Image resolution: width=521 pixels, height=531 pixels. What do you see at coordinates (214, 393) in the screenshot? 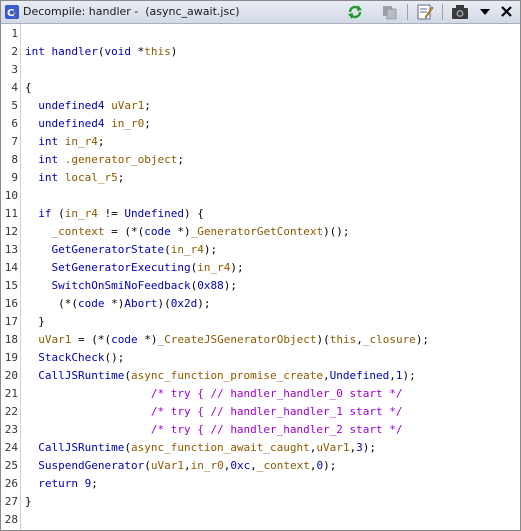
I see `code-line: /* try { // handler_handler_0 start */` at bounding box center [214, 393].